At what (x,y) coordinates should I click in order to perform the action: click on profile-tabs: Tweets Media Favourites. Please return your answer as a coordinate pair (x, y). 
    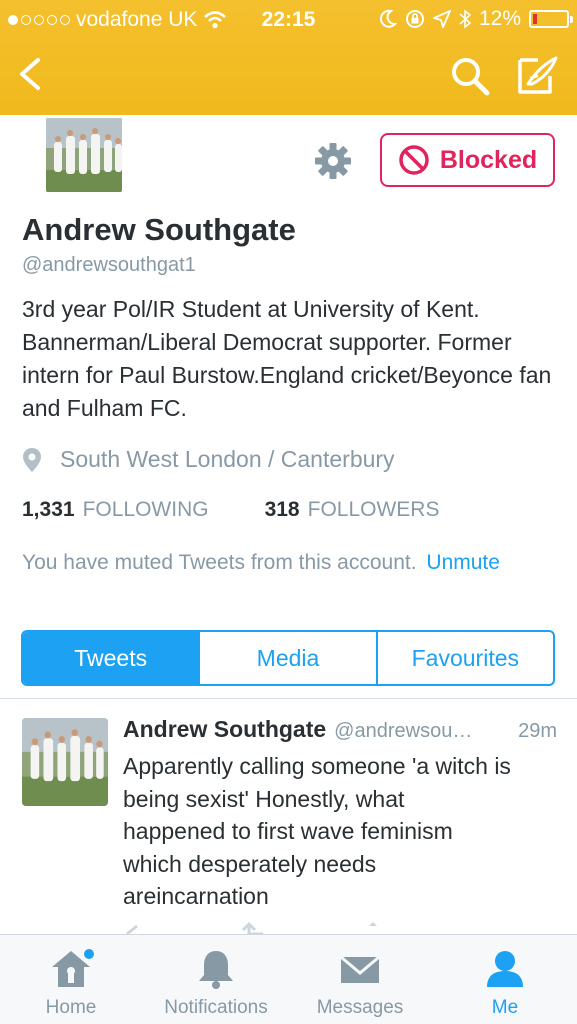
    Looking at the image, I should click on (288, 658).